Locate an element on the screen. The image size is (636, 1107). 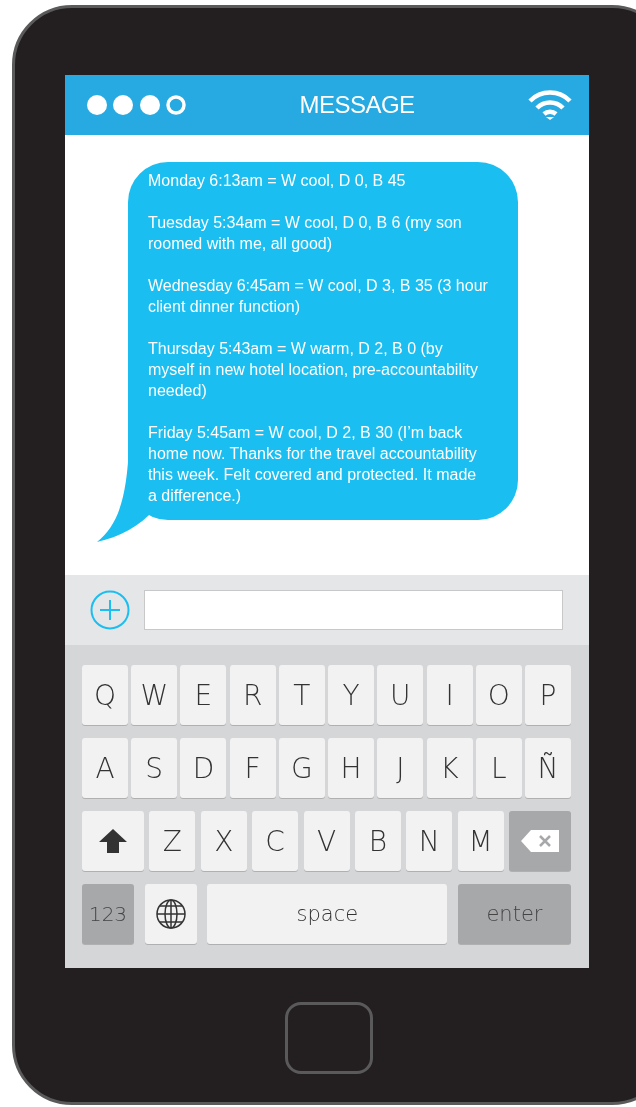
signal-dots-icon is located at coordinates (137, 105).